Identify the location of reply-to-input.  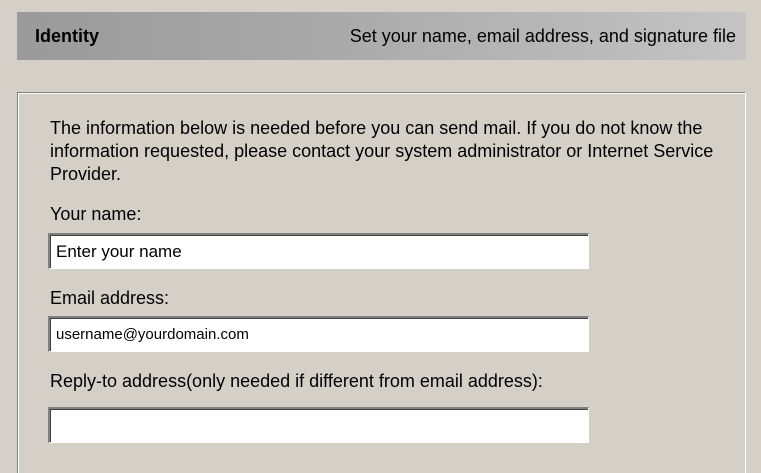
(318, 425).